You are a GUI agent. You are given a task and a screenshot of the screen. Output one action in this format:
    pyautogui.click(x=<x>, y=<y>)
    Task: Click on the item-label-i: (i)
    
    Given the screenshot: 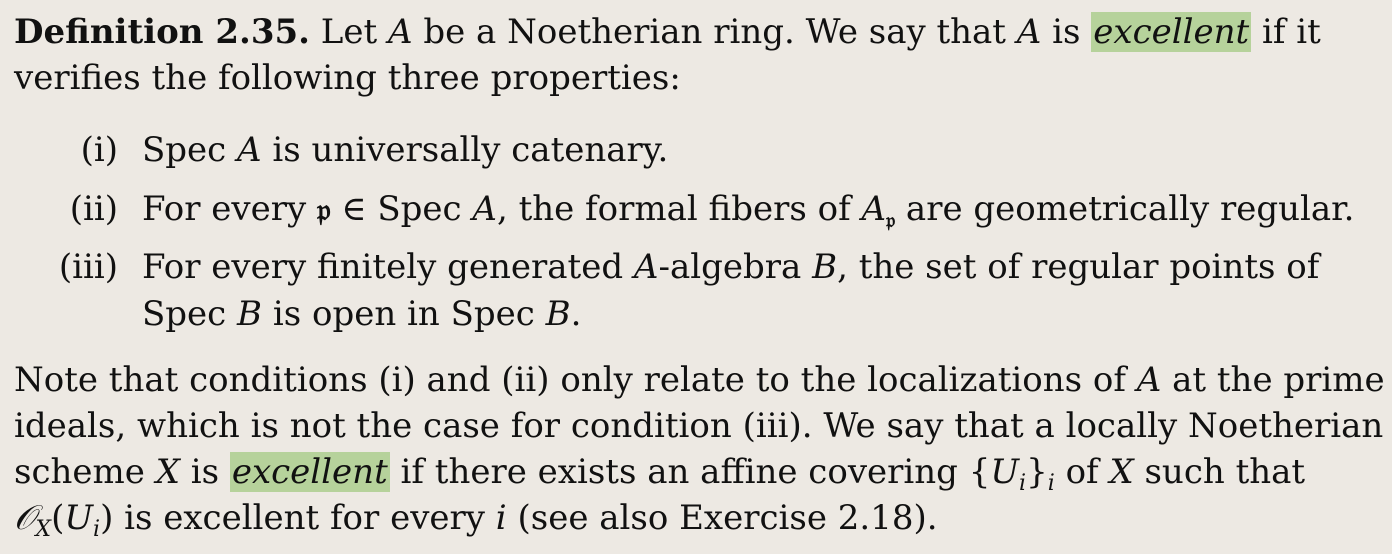 What is the action you would take?
    pyautogui.click(x=99, y=150)
    